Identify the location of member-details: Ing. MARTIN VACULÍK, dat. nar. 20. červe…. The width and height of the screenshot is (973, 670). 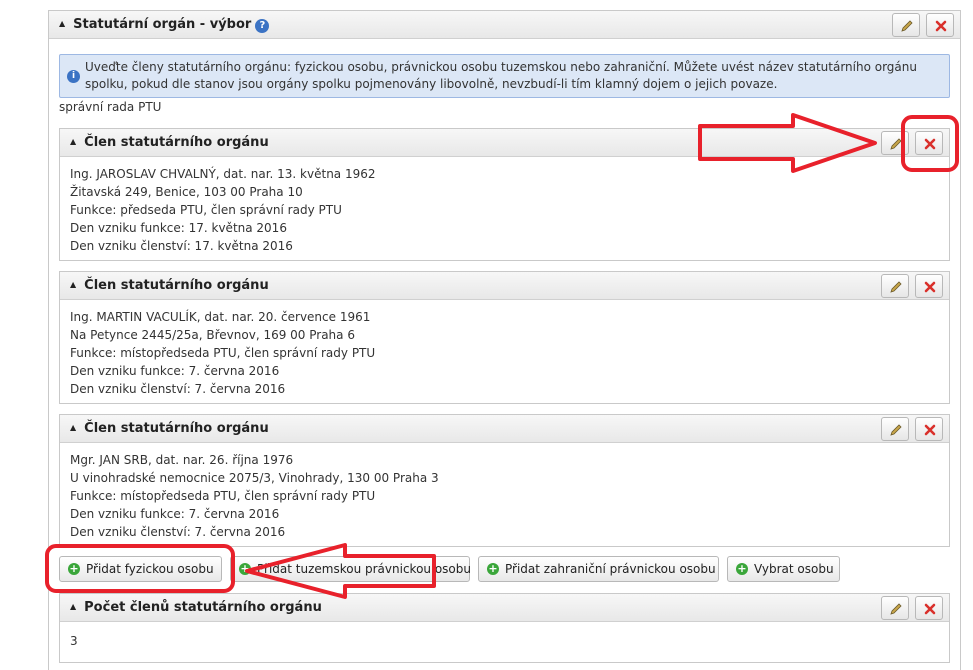
(222, 353).